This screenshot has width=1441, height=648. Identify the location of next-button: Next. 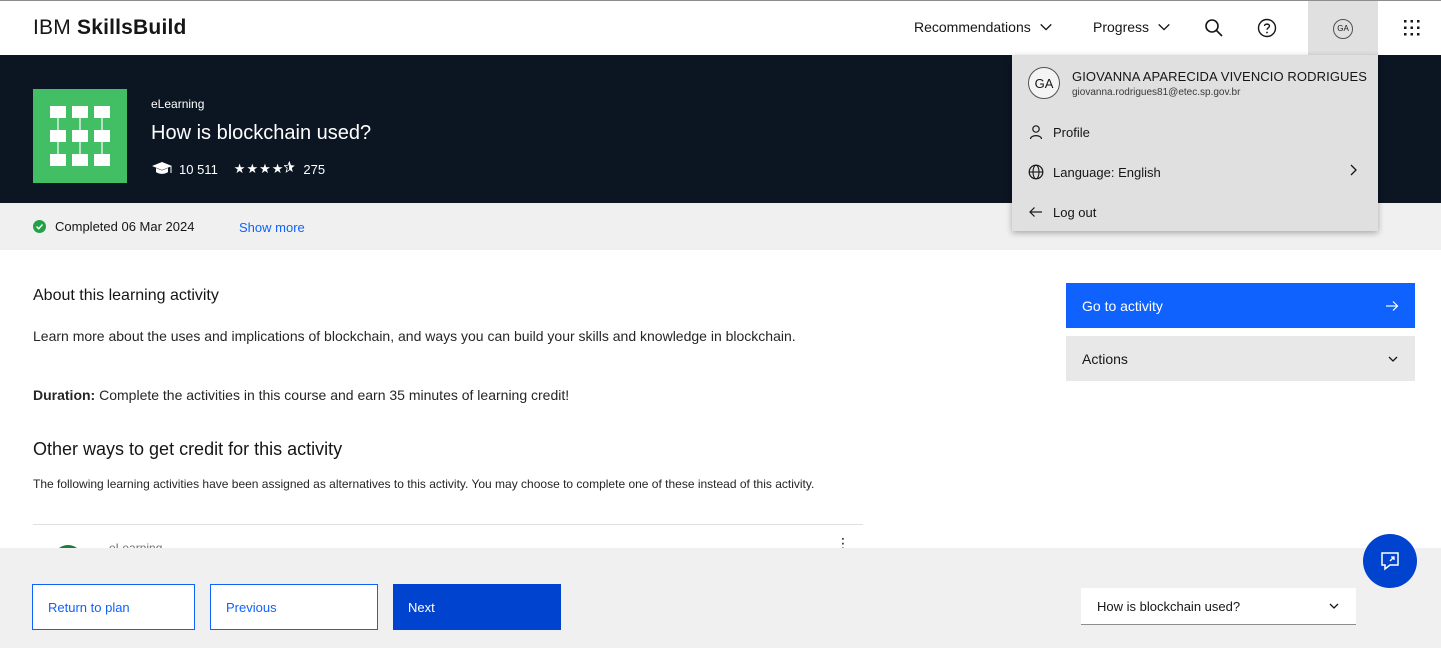
(477, 607).